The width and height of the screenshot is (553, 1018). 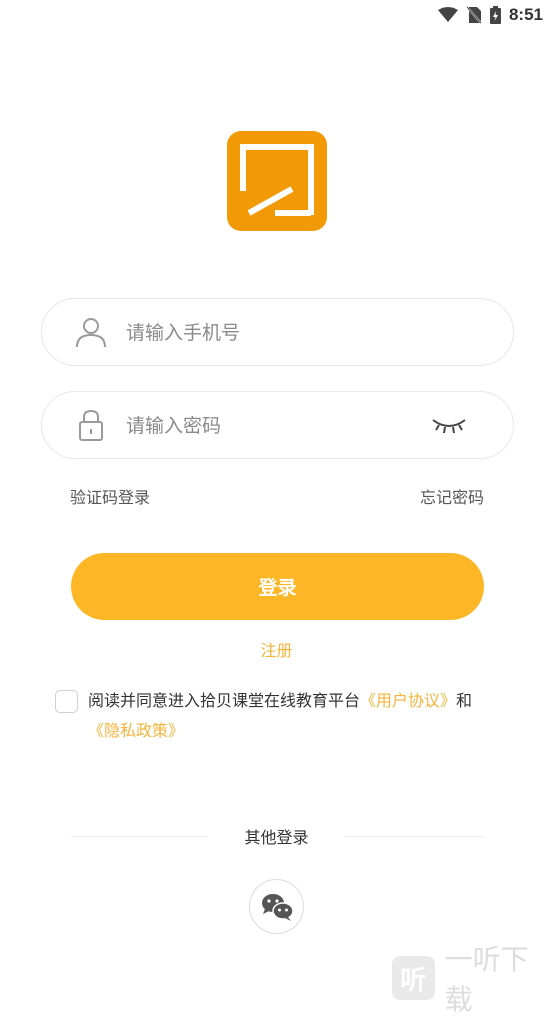 What do you see at coordinates (110, 496) in the screenshot?
I see `sms-login-link: 验证码登录` at bounding box center [110, 496].